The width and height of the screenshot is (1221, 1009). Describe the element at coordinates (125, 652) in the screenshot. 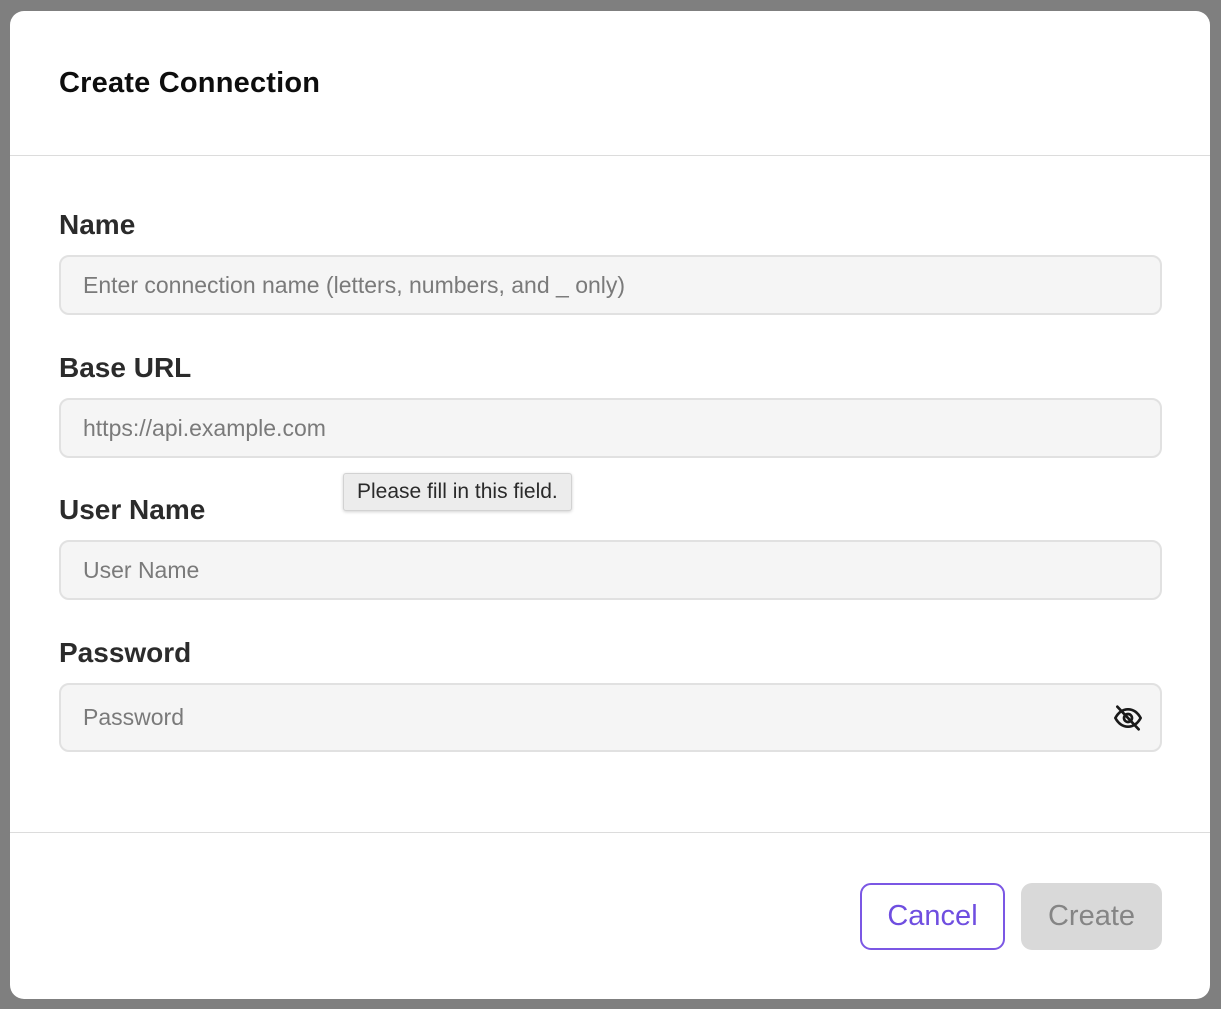

I see `password-label: Password` at that location.